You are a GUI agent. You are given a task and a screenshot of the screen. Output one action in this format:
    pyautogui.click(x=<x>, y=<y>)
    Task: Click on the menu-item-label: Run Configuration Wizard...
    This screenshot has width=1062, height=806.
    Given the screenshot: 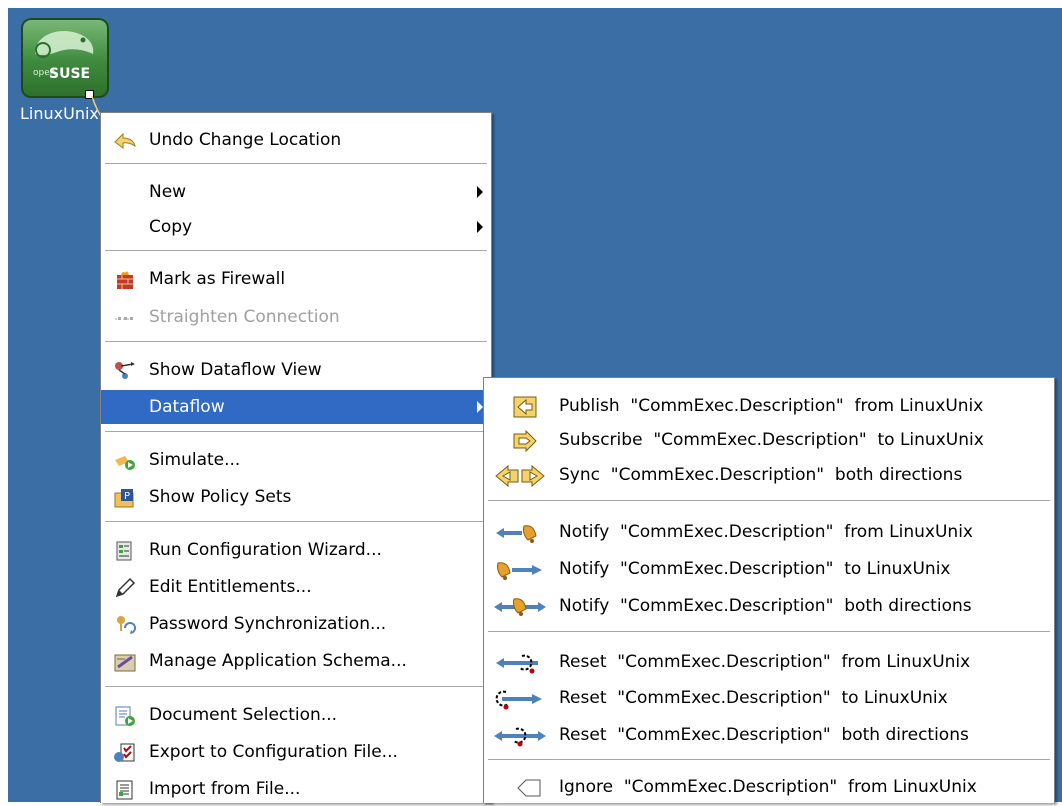 What is the action you would take?
    pyautogui.click(x=265, y=550)
    